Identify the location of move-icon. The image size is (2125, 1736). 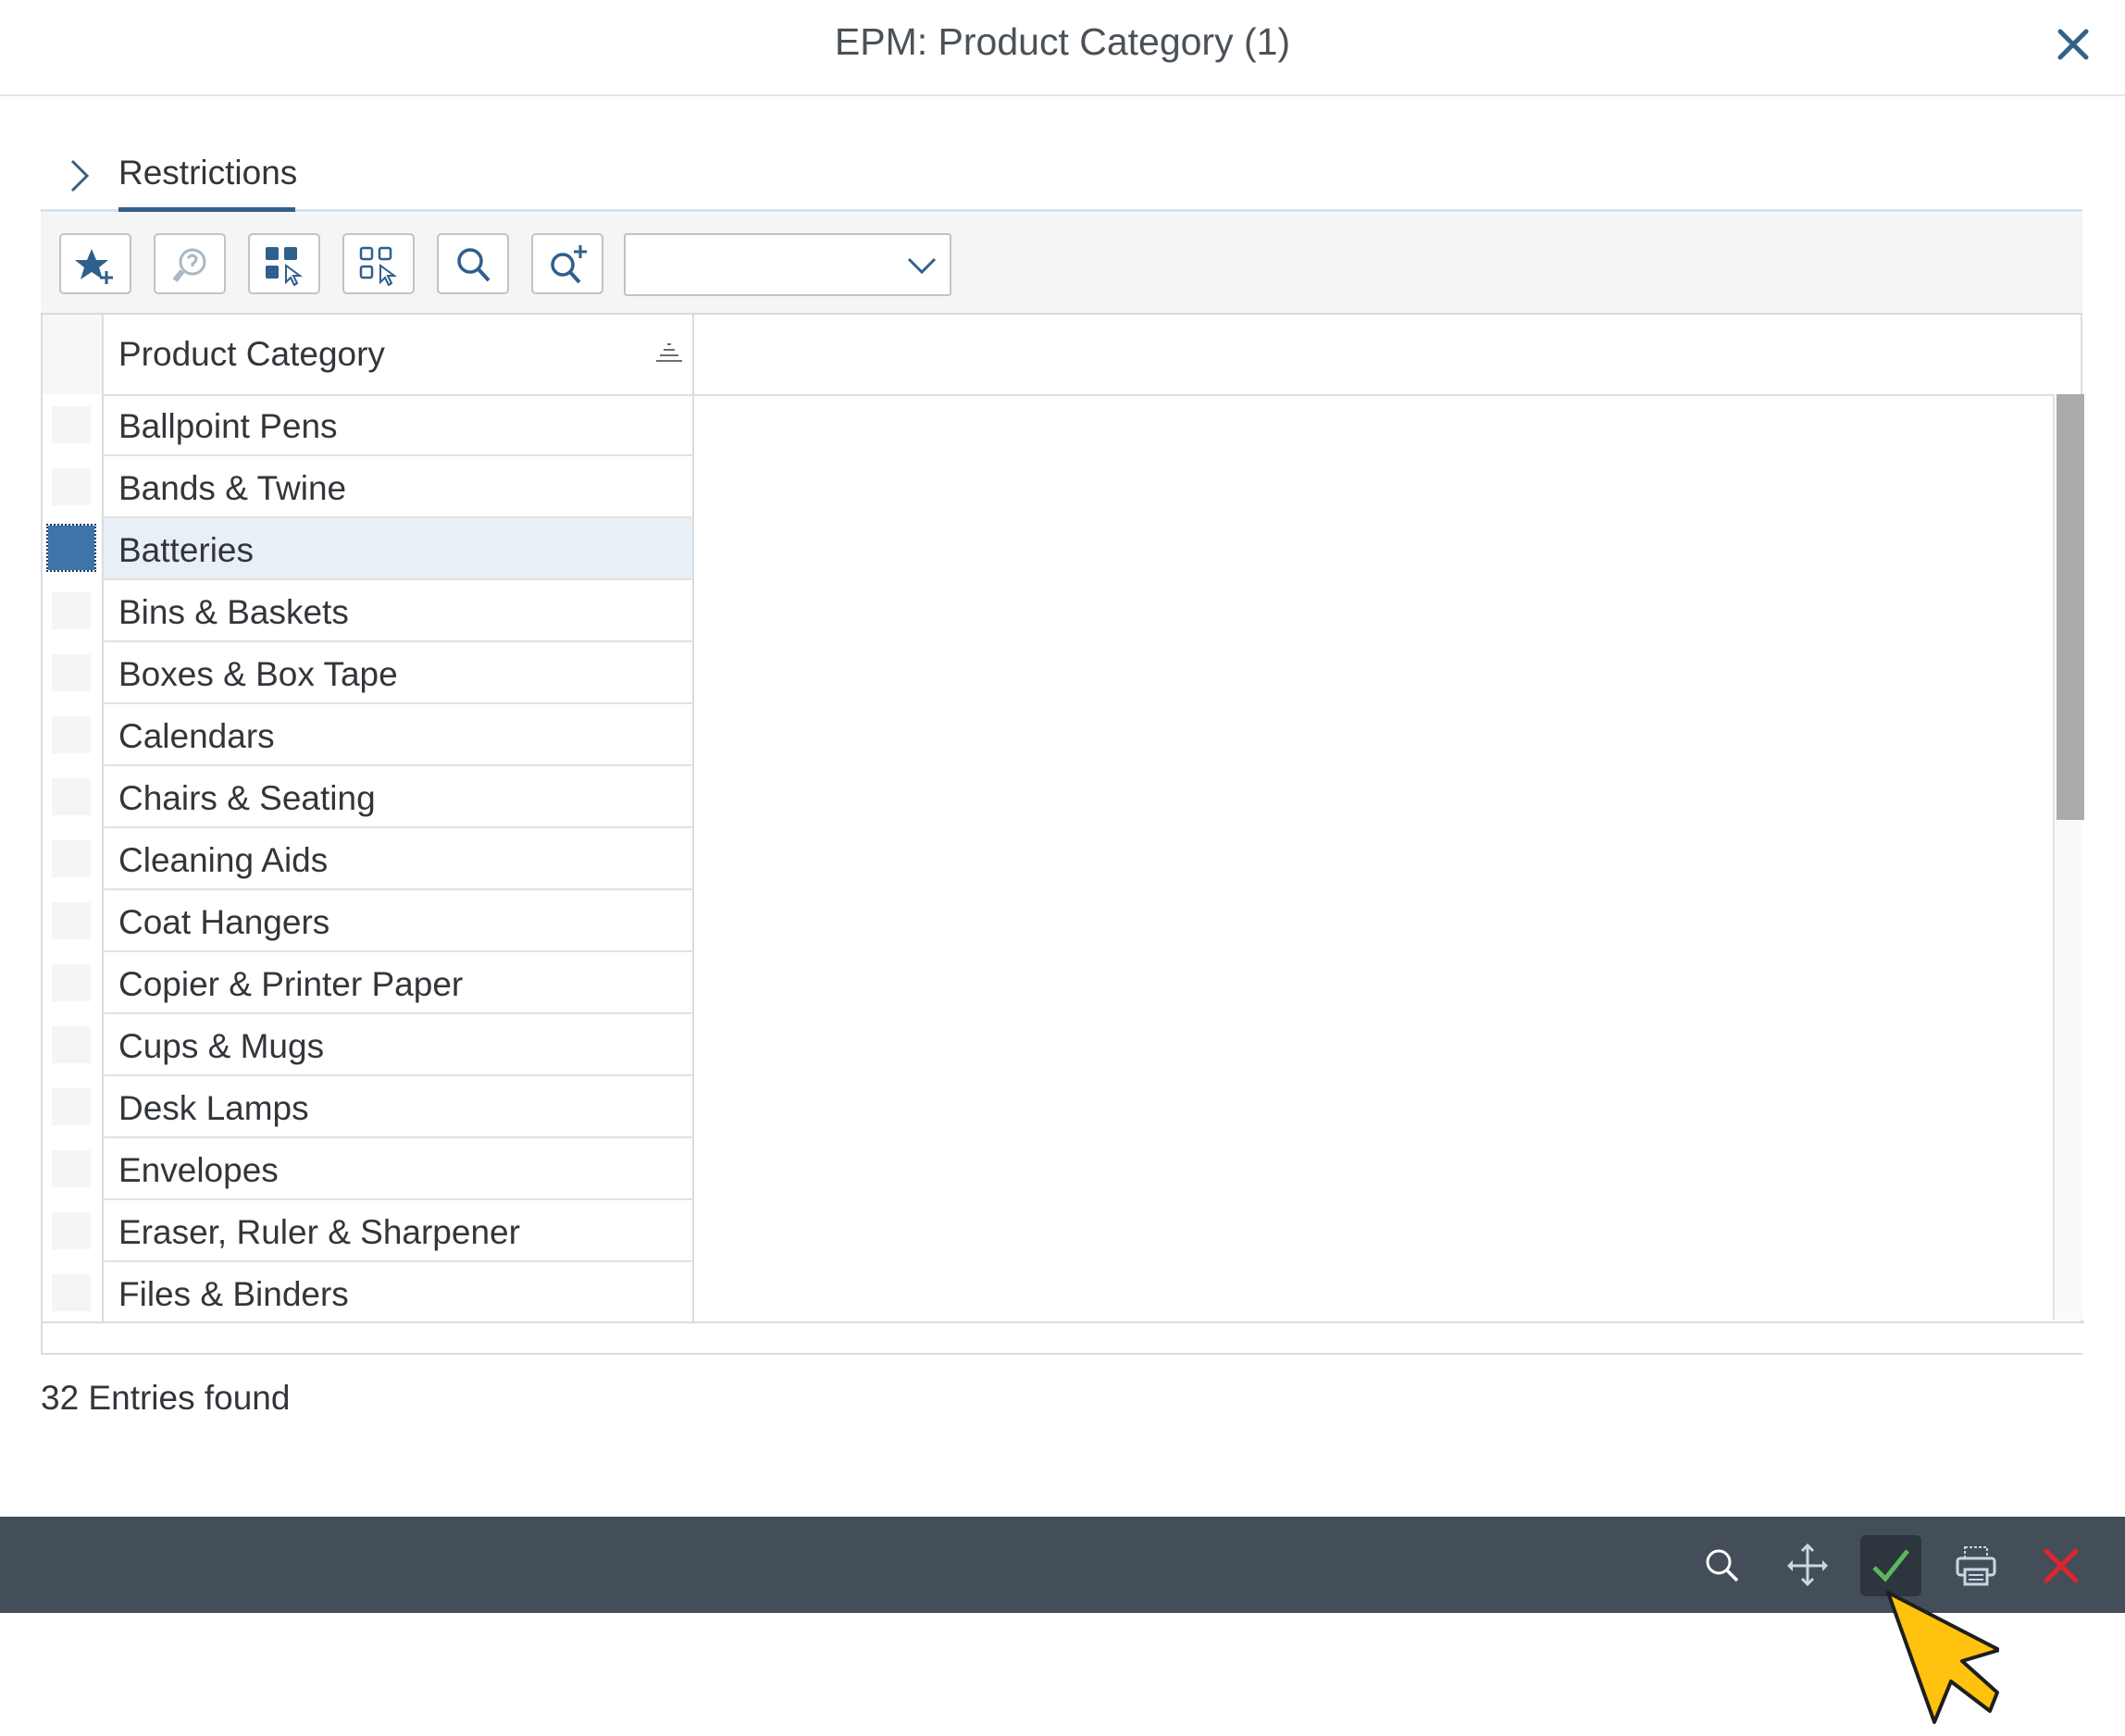
(1807, 1565).